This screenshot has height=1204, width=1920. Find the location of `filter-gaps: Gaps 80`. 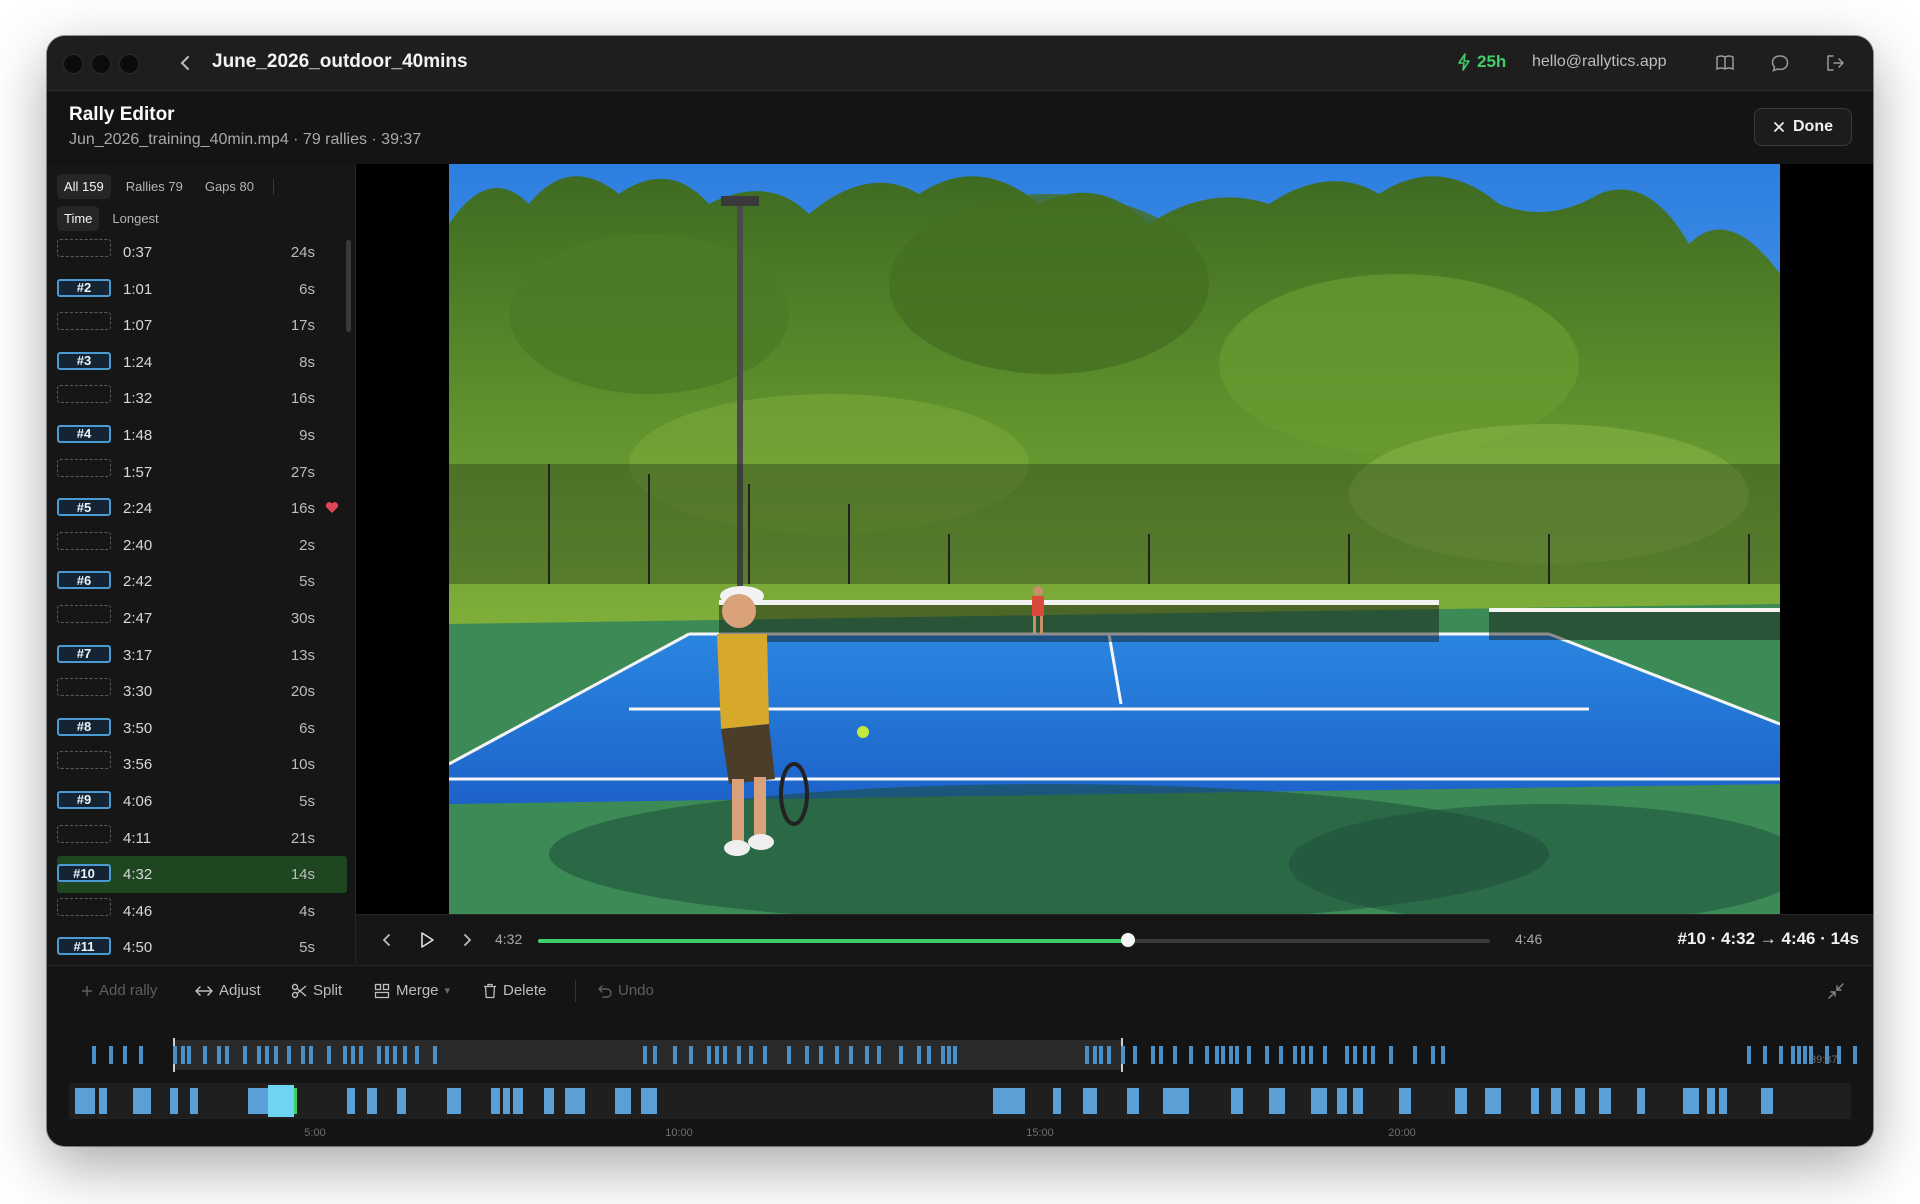

filter-gaps: Gaps 80 is located at coordinates (229, 186).